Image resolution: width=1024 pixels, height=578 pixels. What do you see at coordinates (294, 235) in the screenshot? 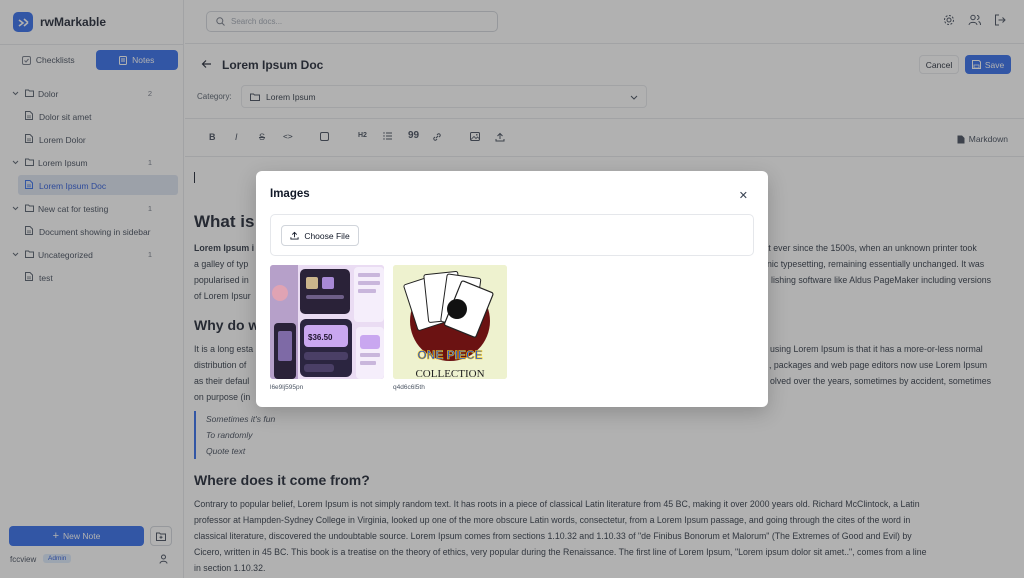
I see `upload-icon` at bounding box center [294, 235].